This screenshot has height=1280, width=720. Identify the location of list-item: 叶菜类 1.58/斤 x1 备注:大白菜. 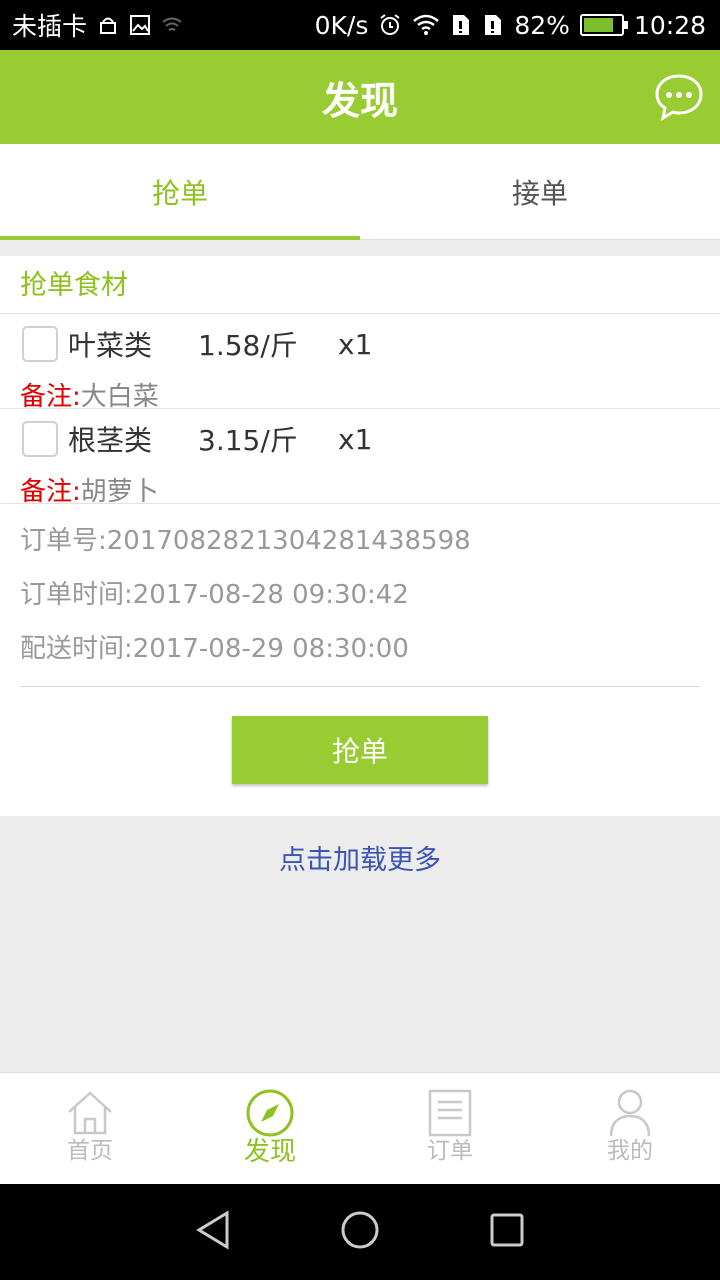
(360, 363).